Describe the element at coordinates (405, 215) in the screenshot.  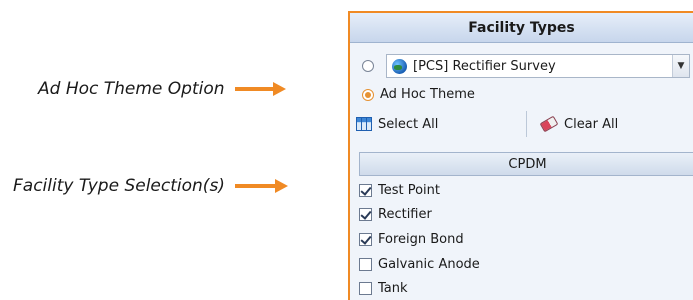
I see `list-item-label: Rectifier` at that location.